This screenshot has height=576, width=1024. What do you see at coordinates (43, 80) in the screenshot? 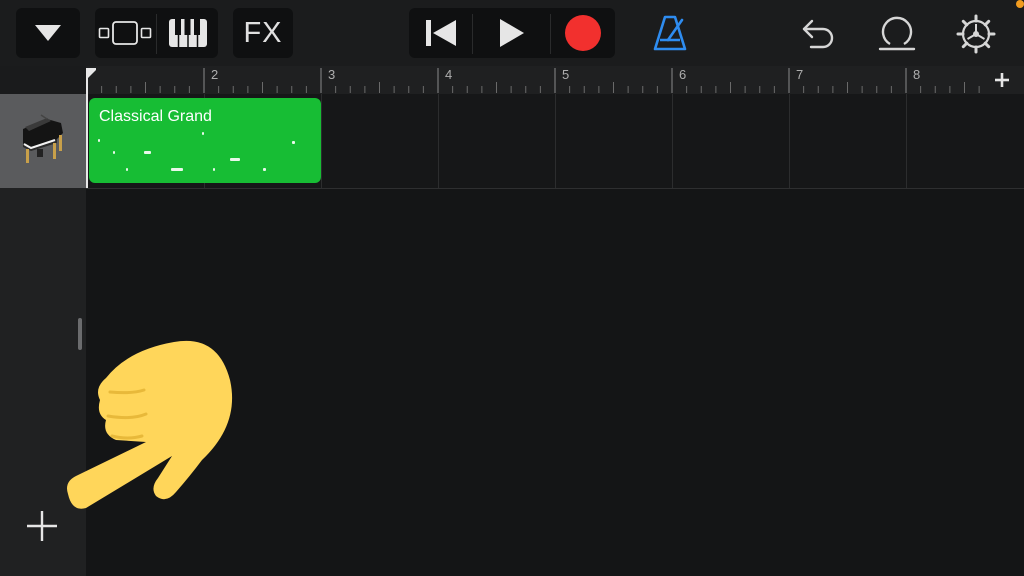
I see `ruler-corner` at bounding box center [43, 80].